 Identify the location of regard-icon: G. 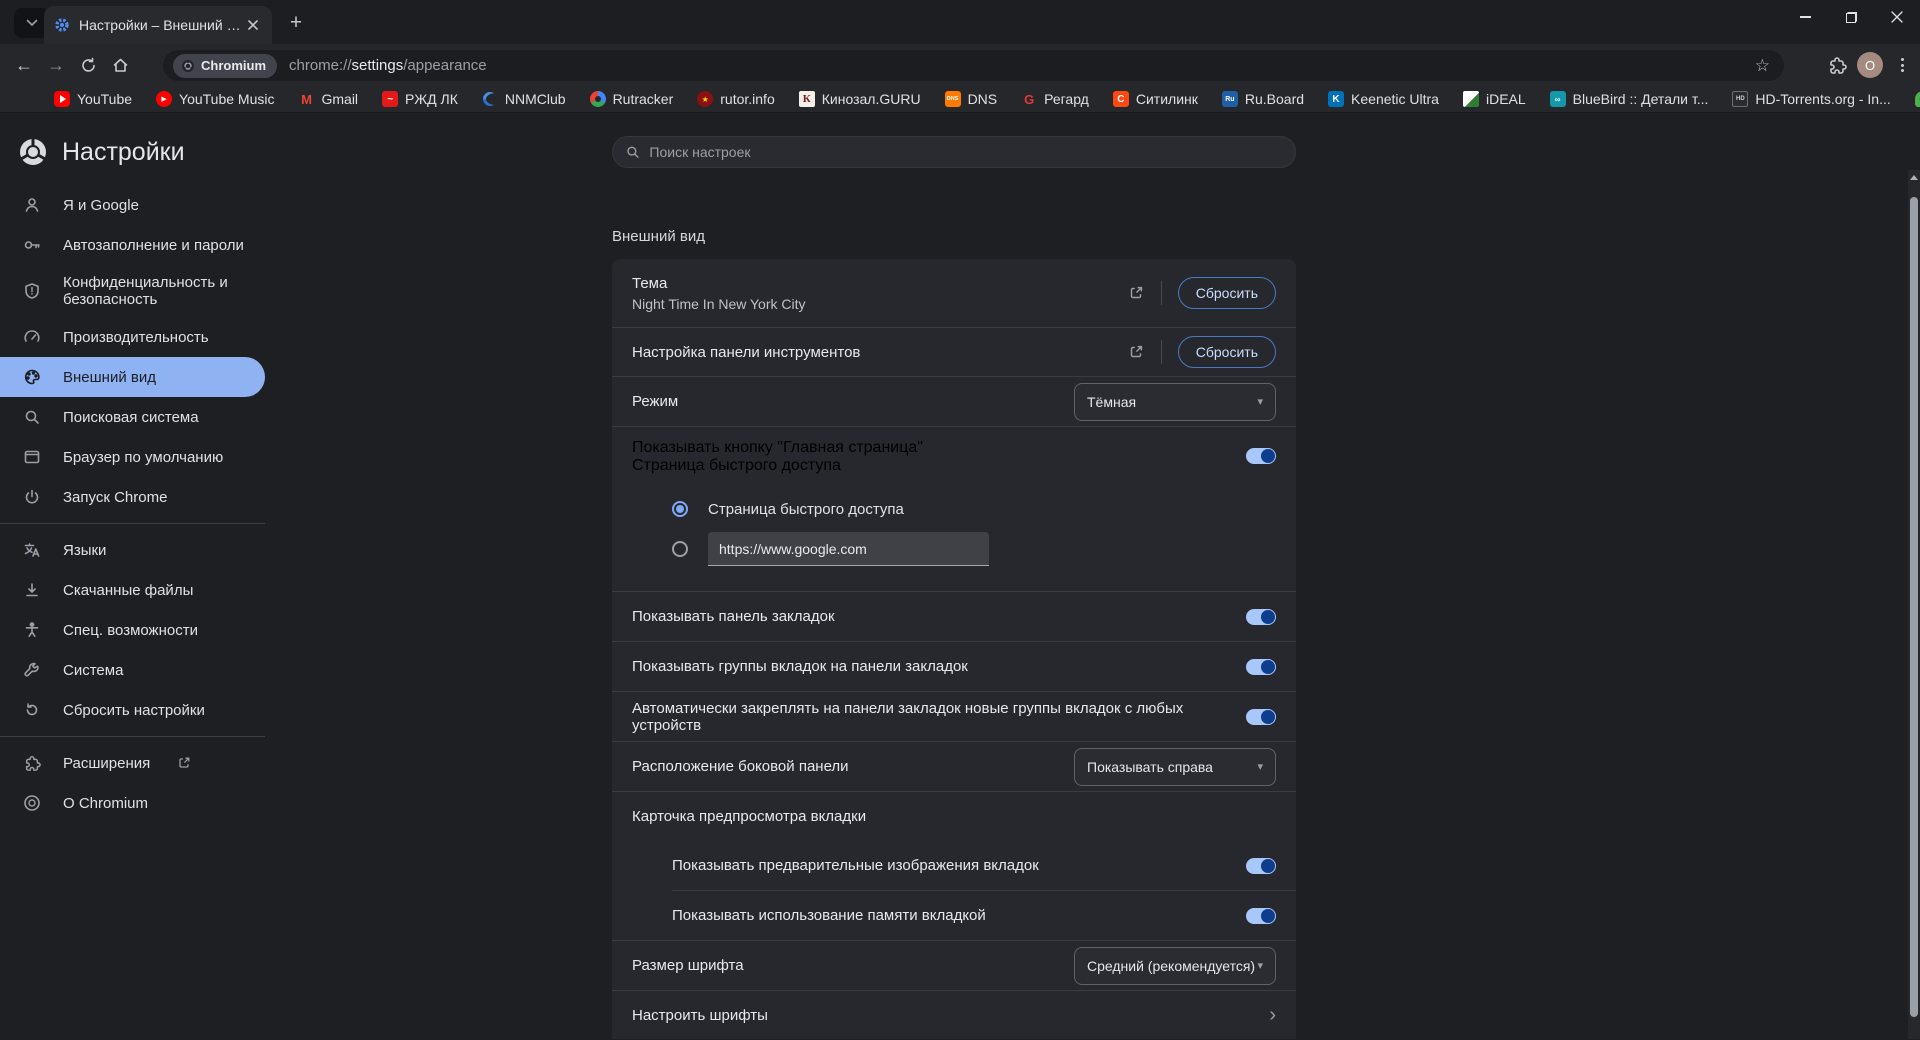
(1029, 99).